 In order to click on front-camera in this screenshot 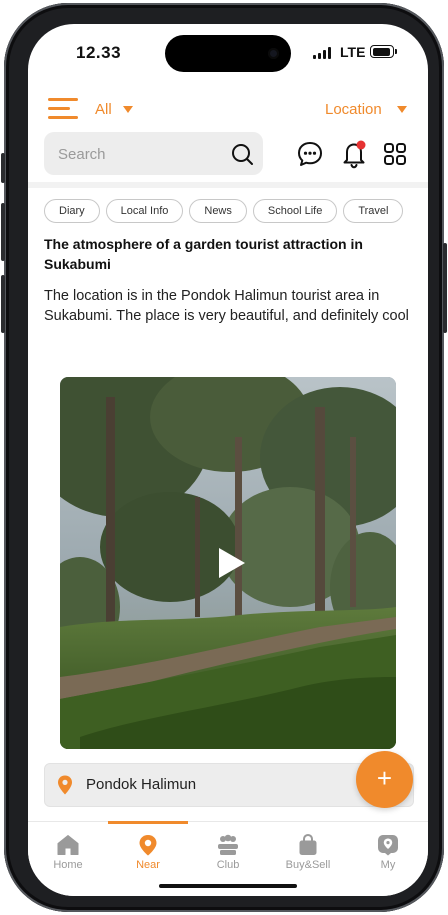, I will do `click(273, 53)`.